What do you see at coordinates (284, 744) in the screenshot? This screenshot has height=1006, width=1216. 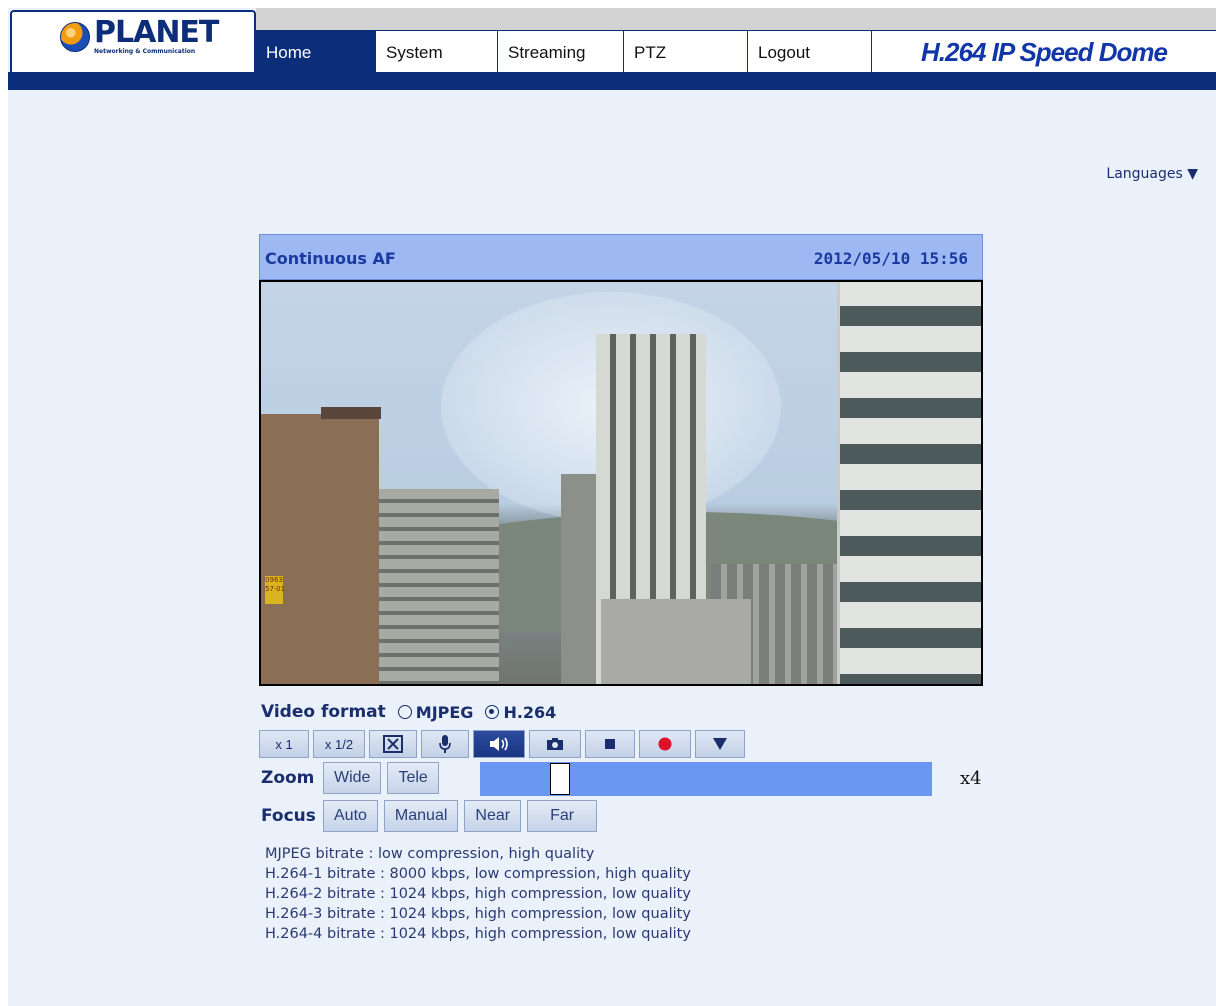 I see `size-x1-button: x 1` at bounding box center [284, 744].